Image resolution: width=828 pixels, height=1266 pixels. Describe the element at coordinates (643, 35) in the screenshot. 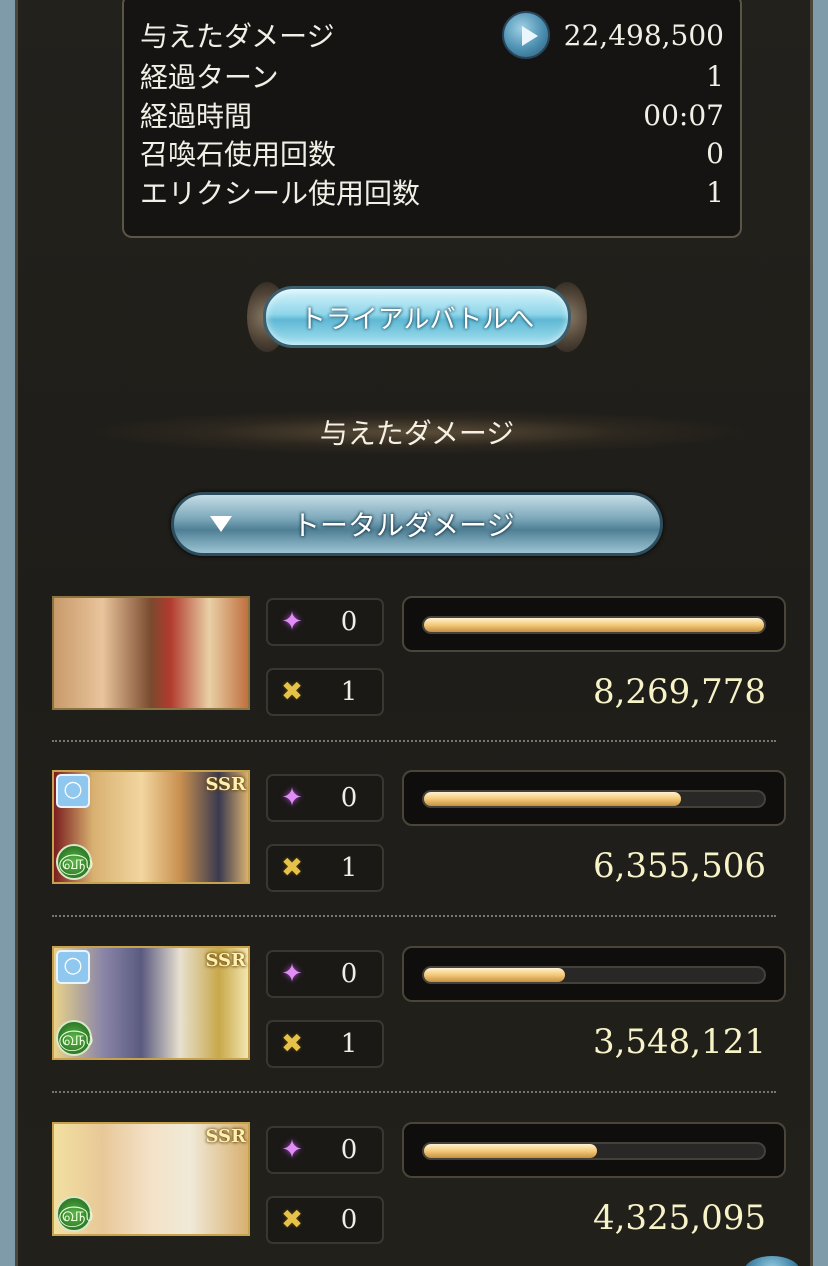

I see `total-damage-value: 22,498,500` at that location.